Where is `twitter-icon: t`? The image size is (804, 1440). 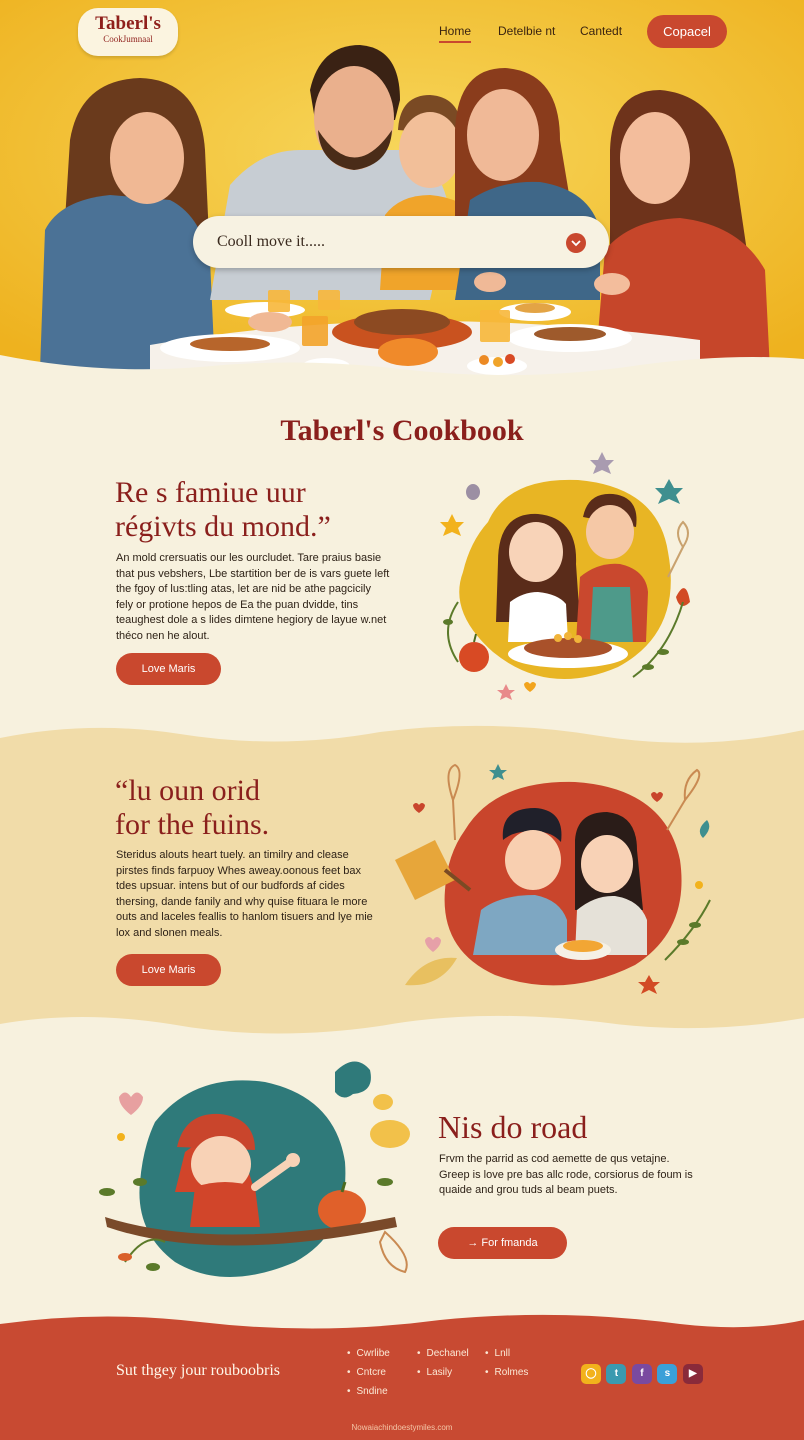
twitter-icon: t is located at coordinates (616, 1374).